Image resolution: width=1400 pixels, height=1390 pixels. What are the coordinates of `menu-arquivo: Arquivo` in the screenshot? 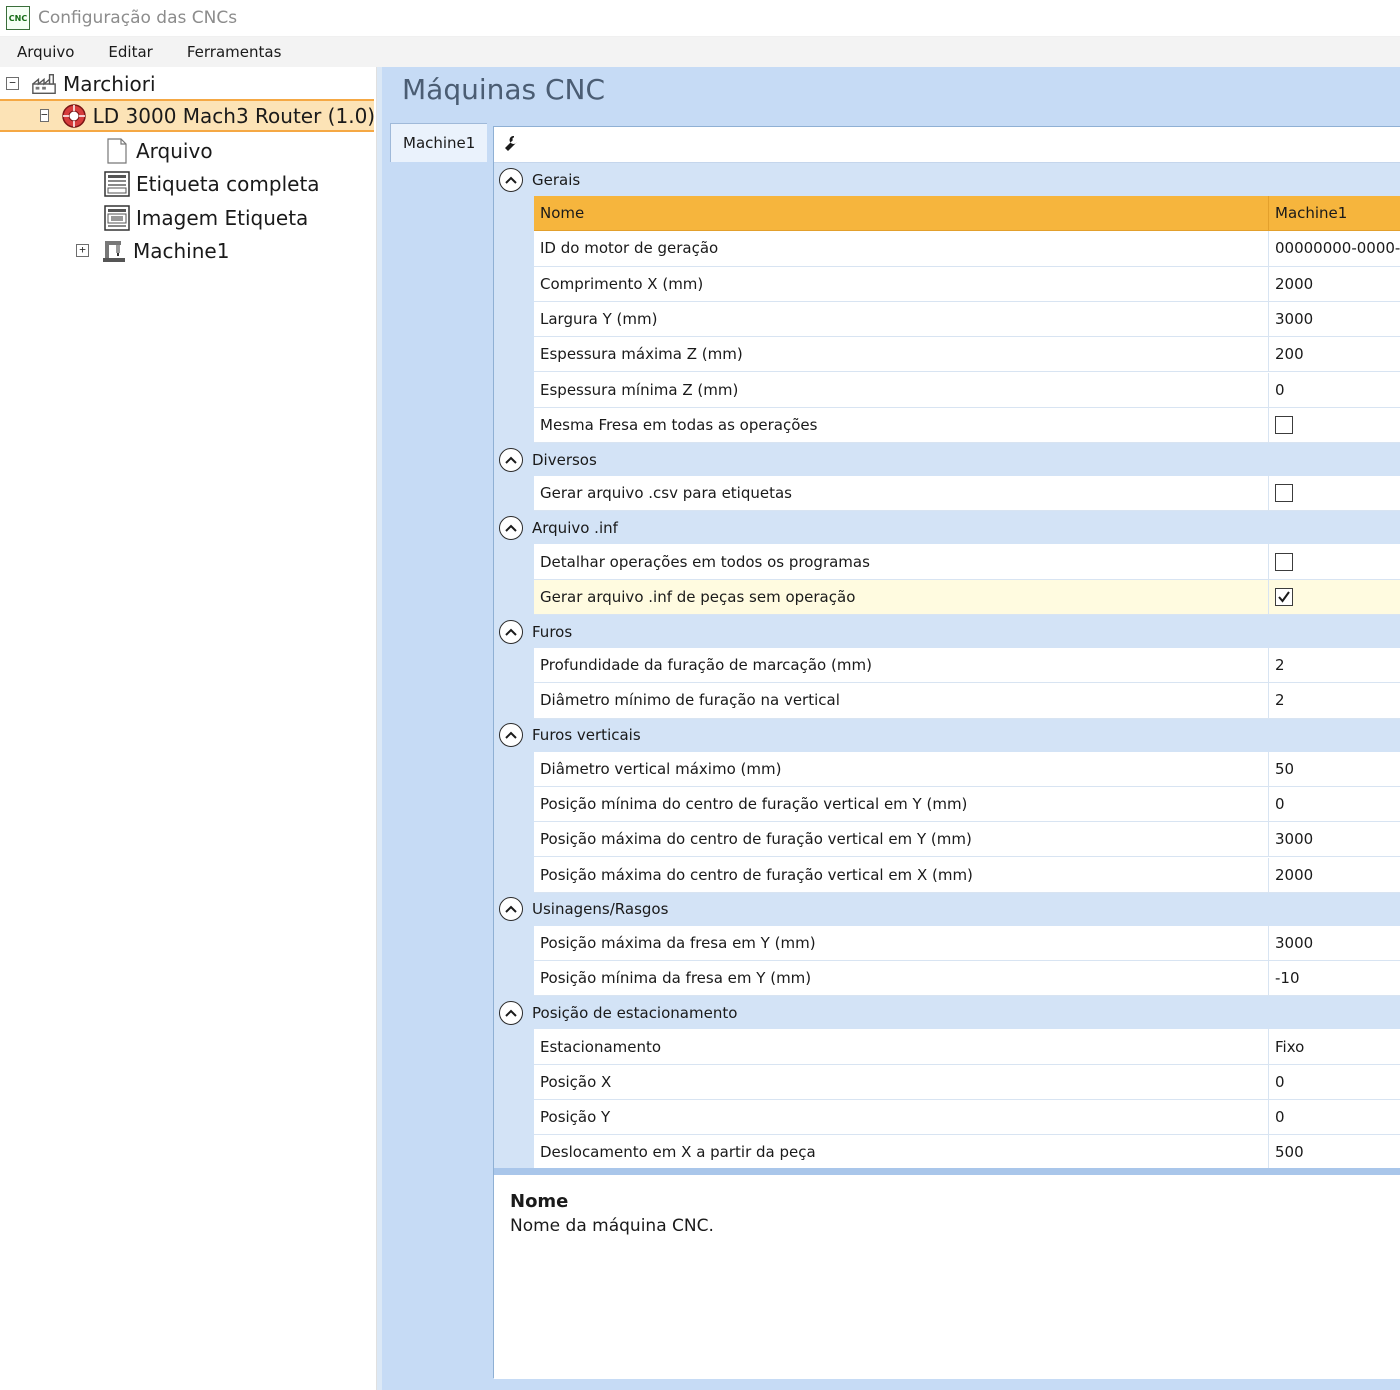 It's located at (45, 52).